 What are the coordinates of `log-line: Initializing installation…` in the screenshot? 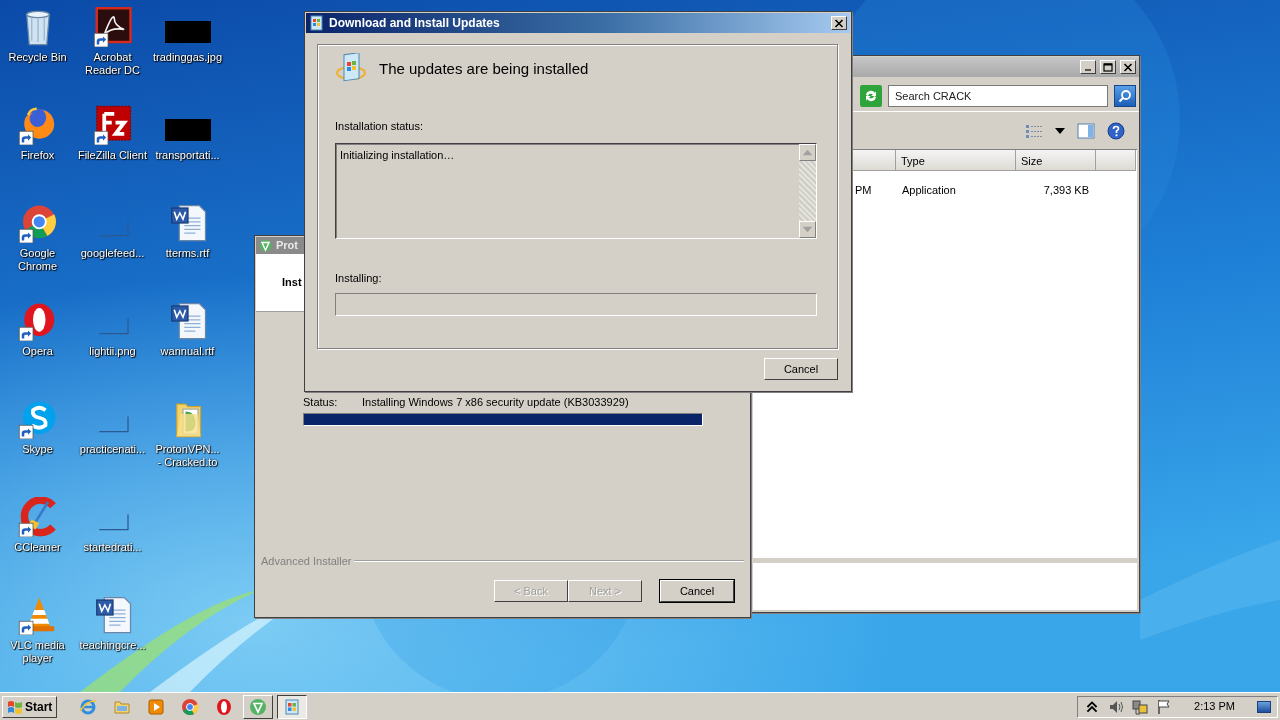 It's located at (397, 154).